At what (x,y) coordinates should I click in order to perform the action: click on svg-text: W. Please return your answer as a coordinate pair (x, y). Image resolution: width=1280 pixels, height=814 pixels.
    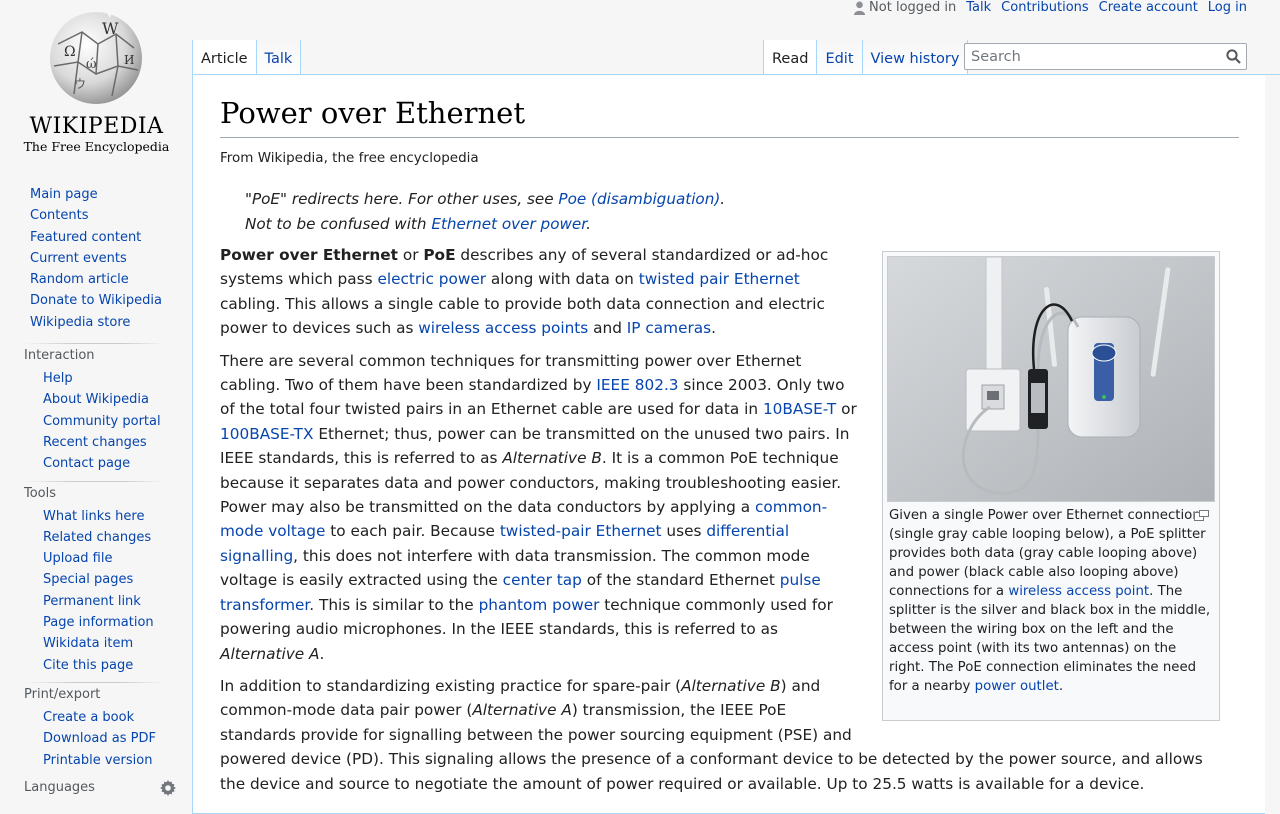
    Looking at the image, I should click on (110, 28).